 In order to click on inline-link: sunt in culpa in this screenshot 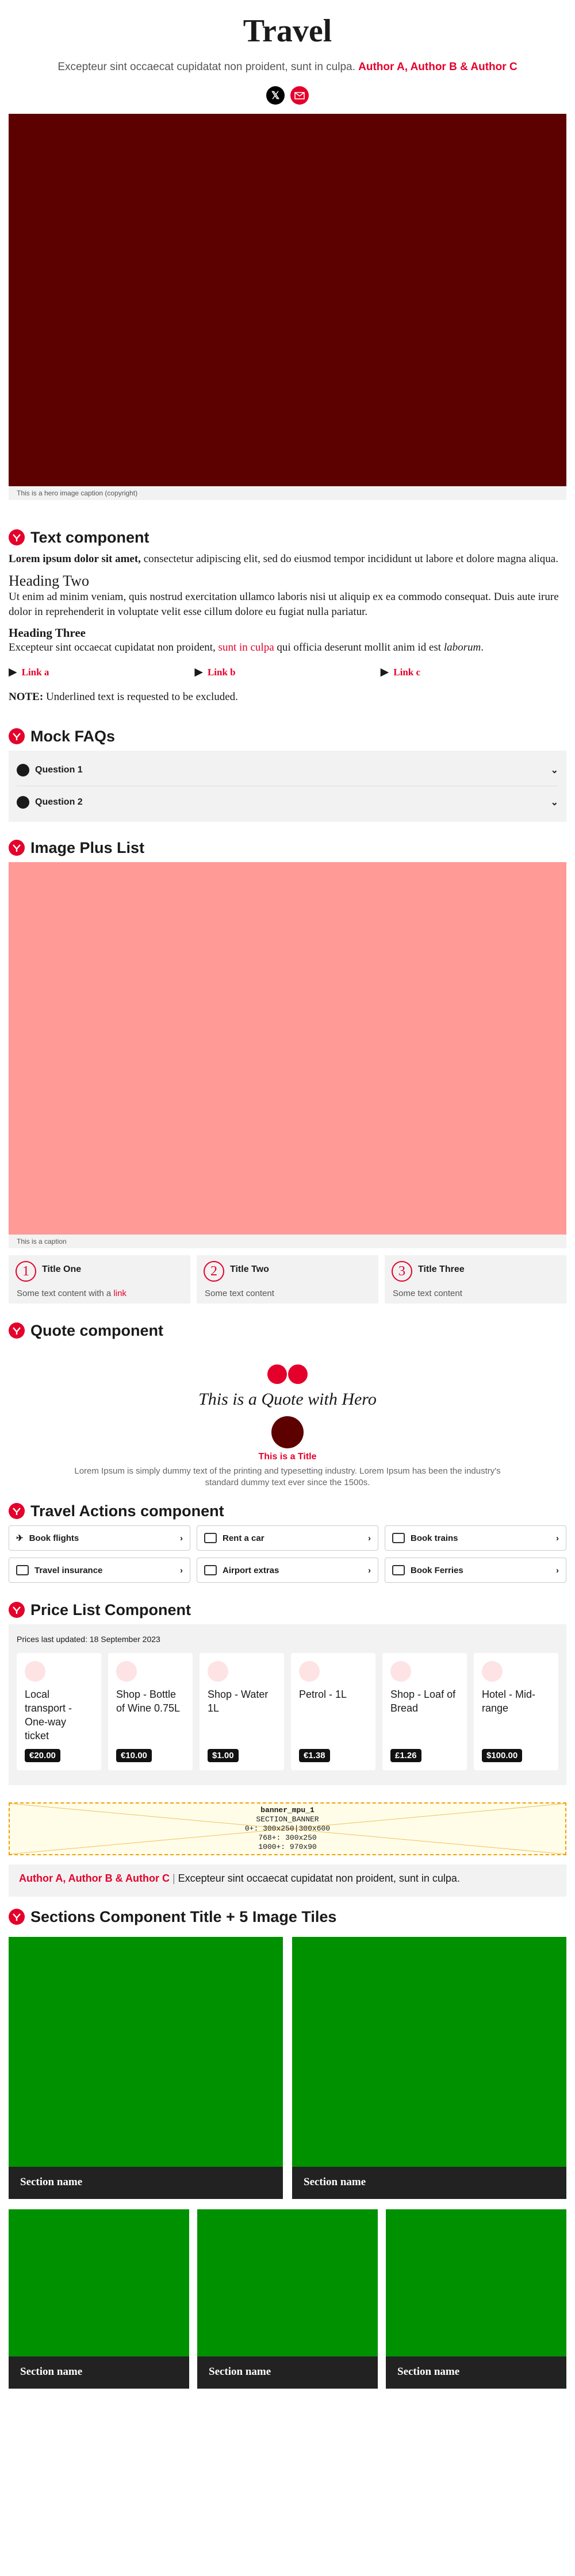, I will do `click(246, 647)`.